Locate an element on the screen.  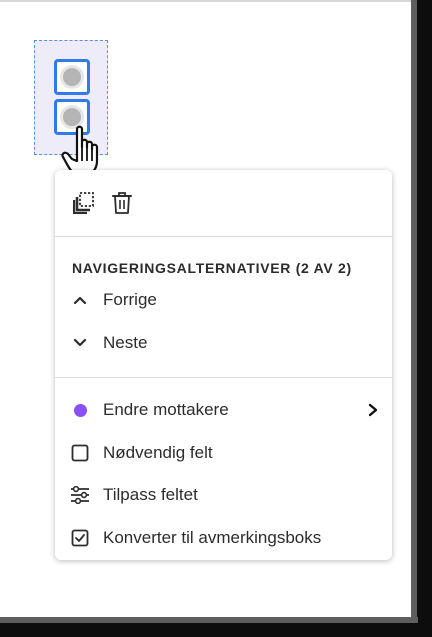
navigation-section-header: NAVIGERINGSALTERNATIVER (2 AV 2) is located at coordinates (212, 268).